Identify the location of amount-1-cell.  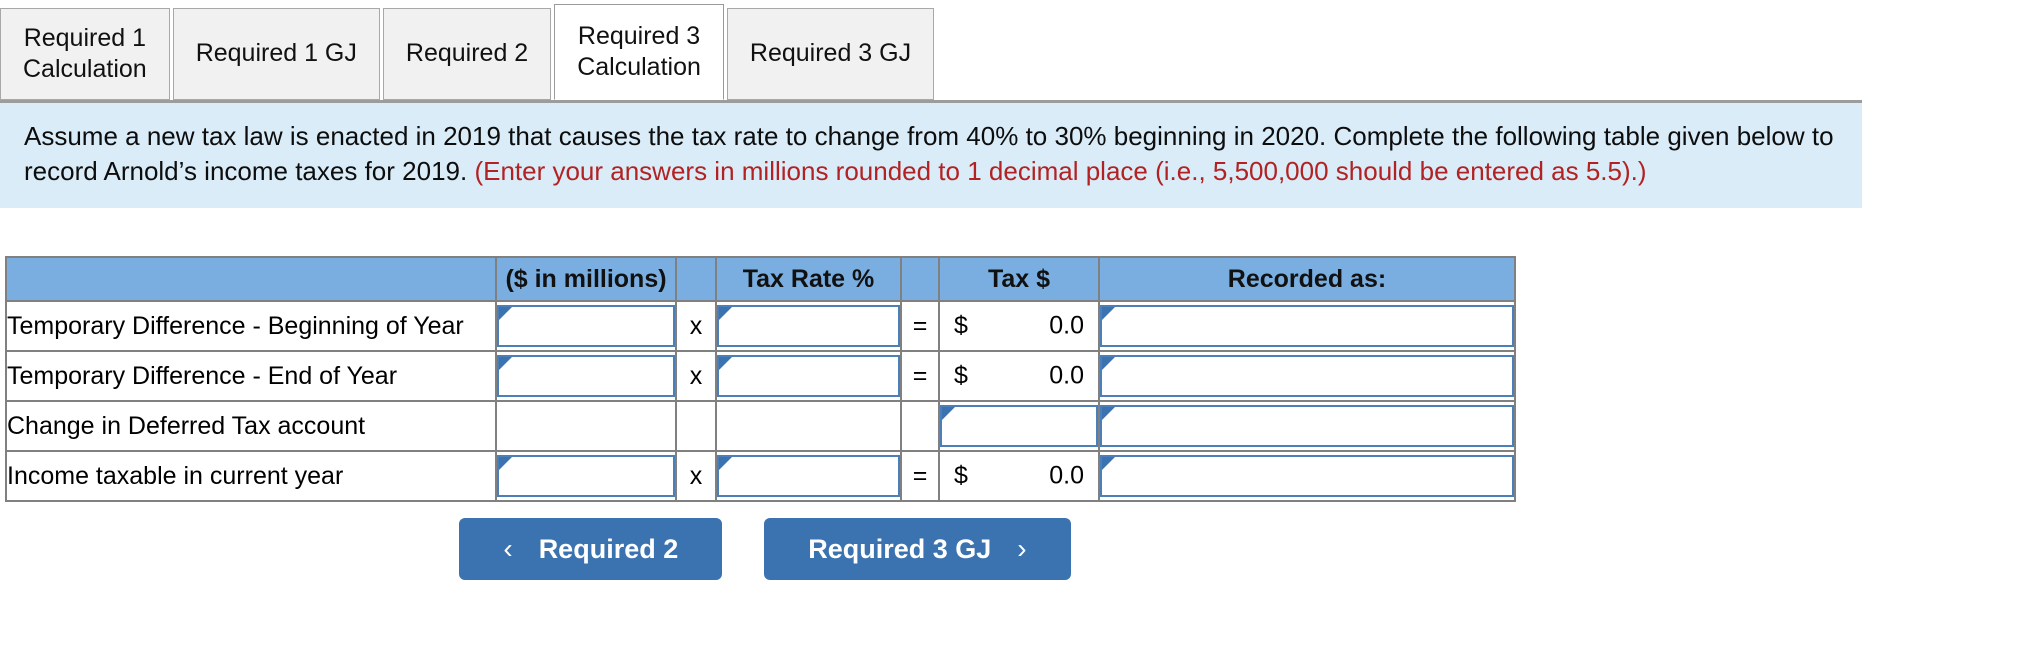
(586, 376).